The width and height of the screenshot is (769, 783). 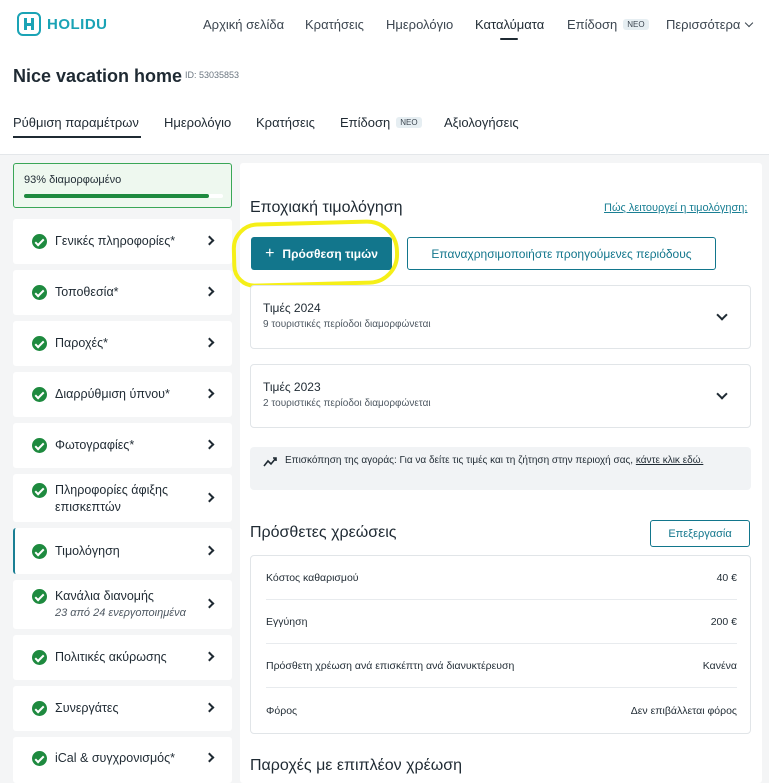 I want to click on fee-value: Δεν επιβάλλεται φόρος, so click(x=683, y=711).